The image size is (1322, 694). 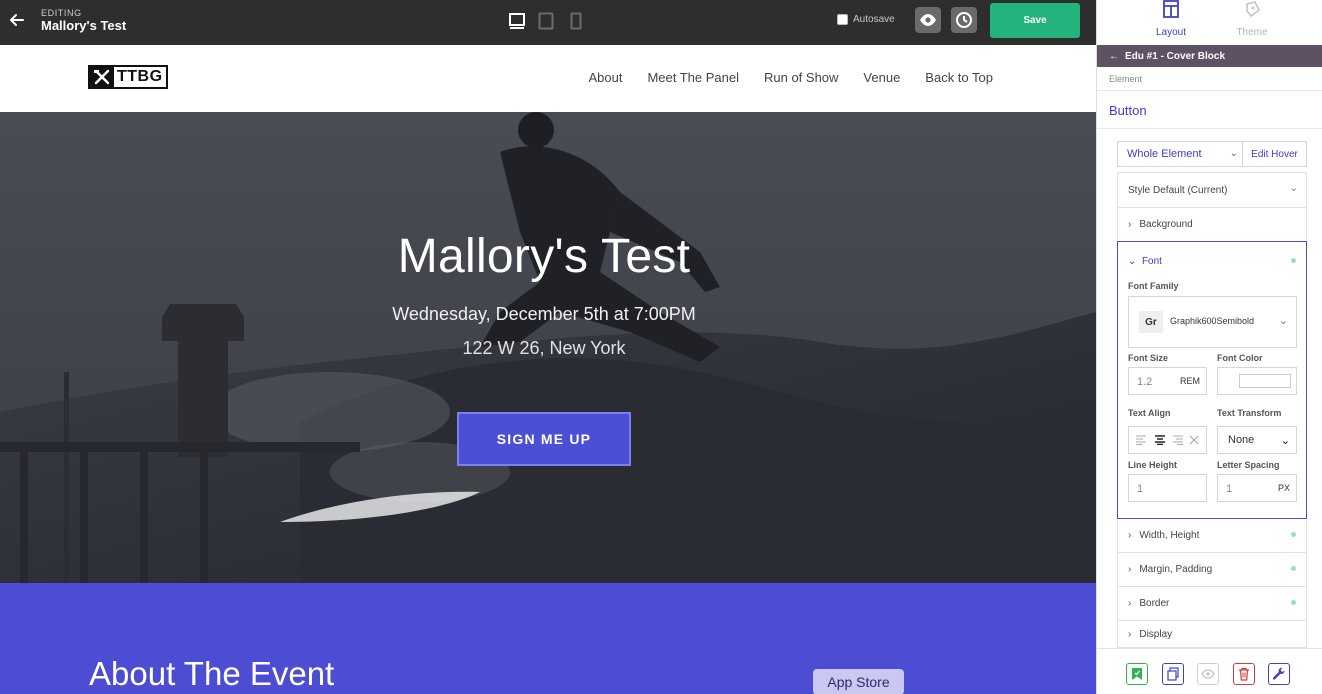 I want to click on settings-button, so click(x=1279, y=674).